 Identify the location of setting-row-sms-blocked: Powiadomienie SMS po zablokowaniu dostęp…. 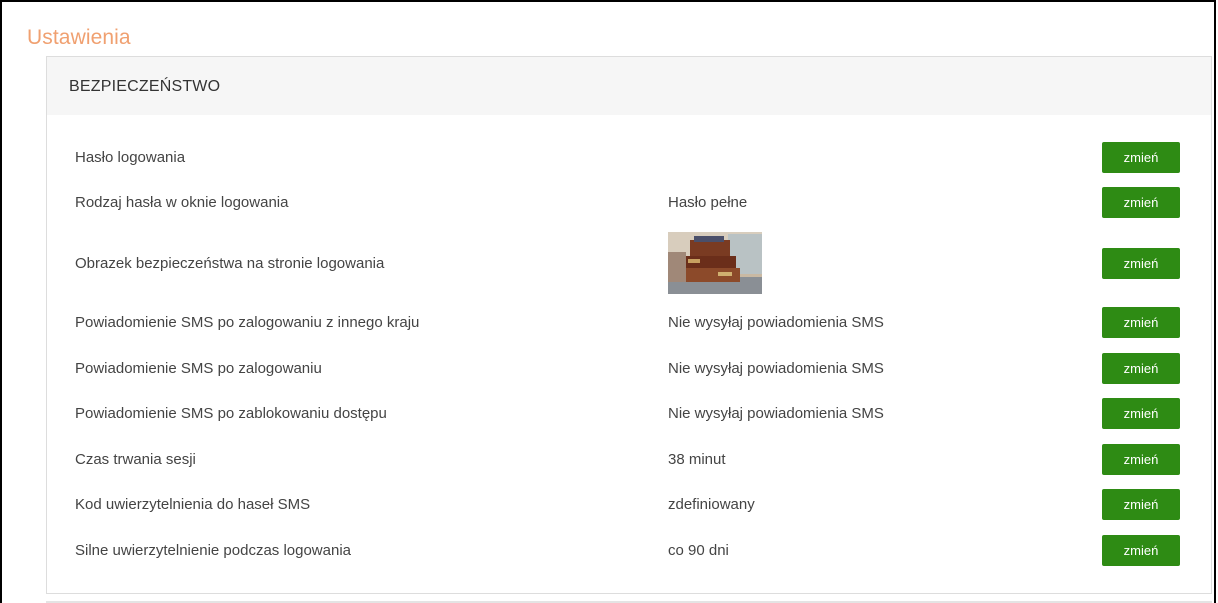
(629, 414).